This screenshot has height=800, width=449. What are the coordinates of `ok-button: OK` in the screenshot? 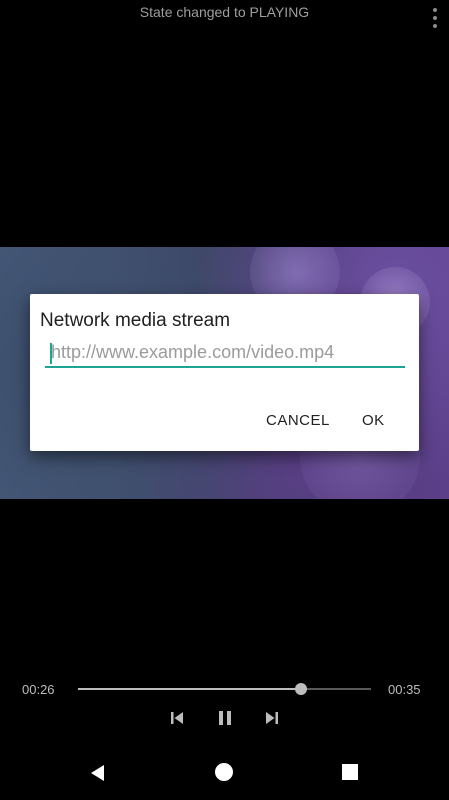 It's located at (373, 420).